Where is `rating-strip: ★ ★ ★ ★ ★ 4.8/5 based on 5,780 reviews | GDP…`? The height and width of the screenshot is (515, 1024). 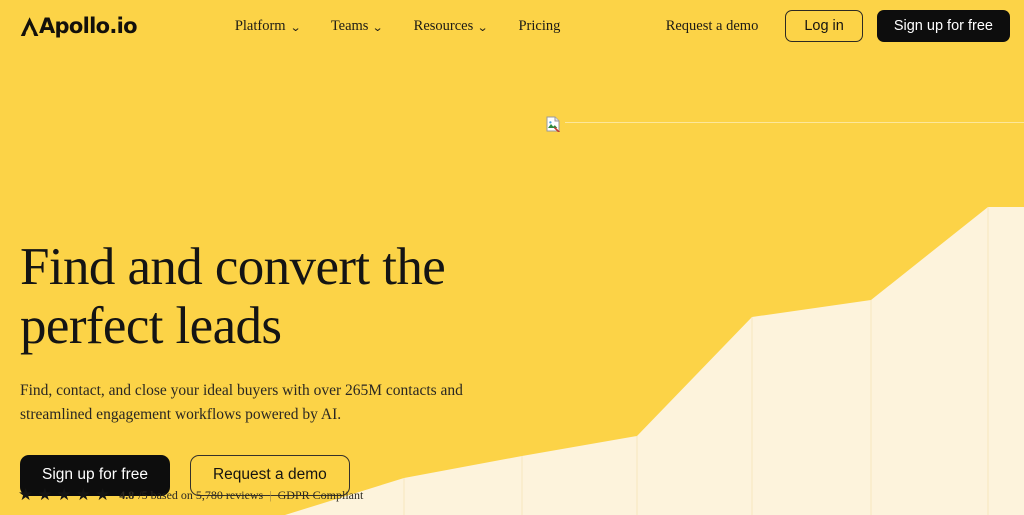 rating-strip: ★ ★ ★ ★ ★ 4.8/5 based on 5,780 reviews | GDP… is located at coordinates (190, 495).